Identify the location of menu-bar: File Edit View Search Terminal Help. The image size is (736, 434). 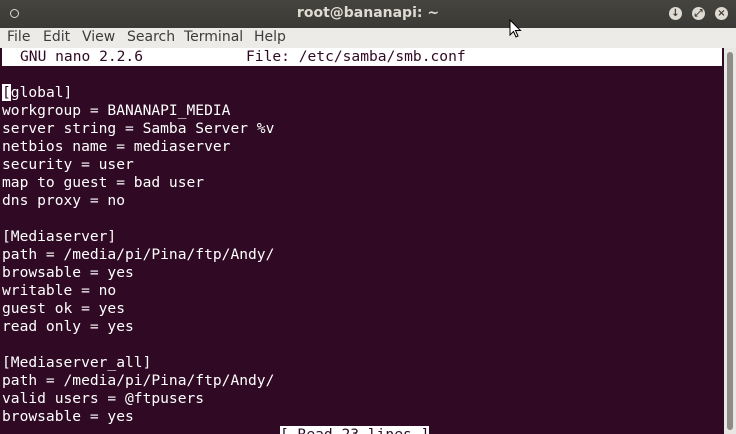
(368, 38).